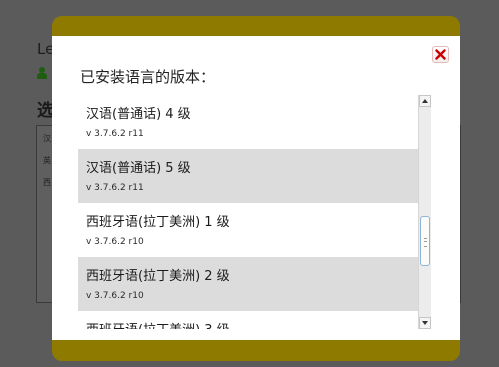 This screenshot has height=367, width=499. I want to click on arrow-up-icon, so click(425, 101).